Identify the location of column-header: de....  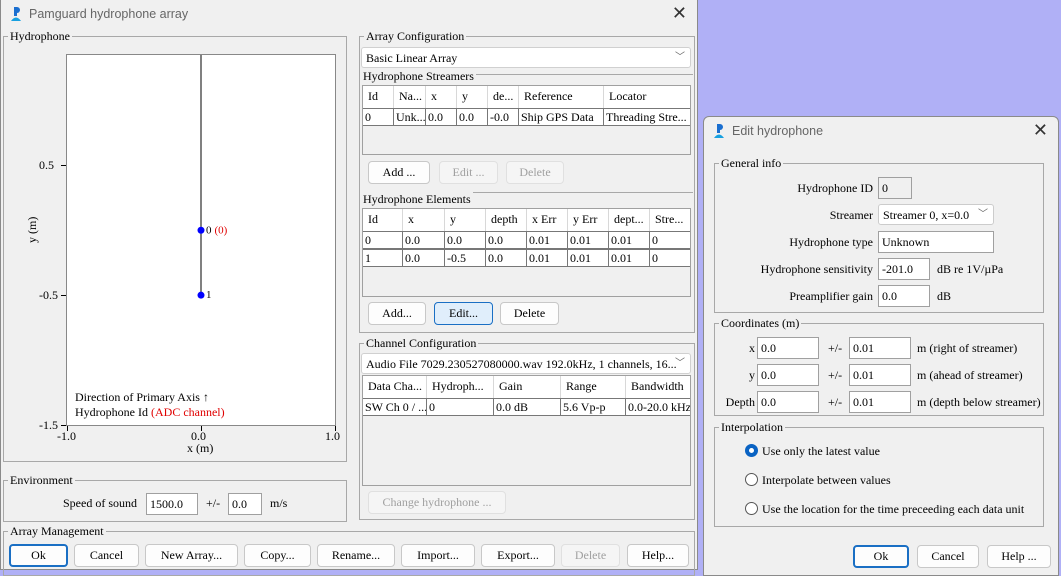
(503, 97).